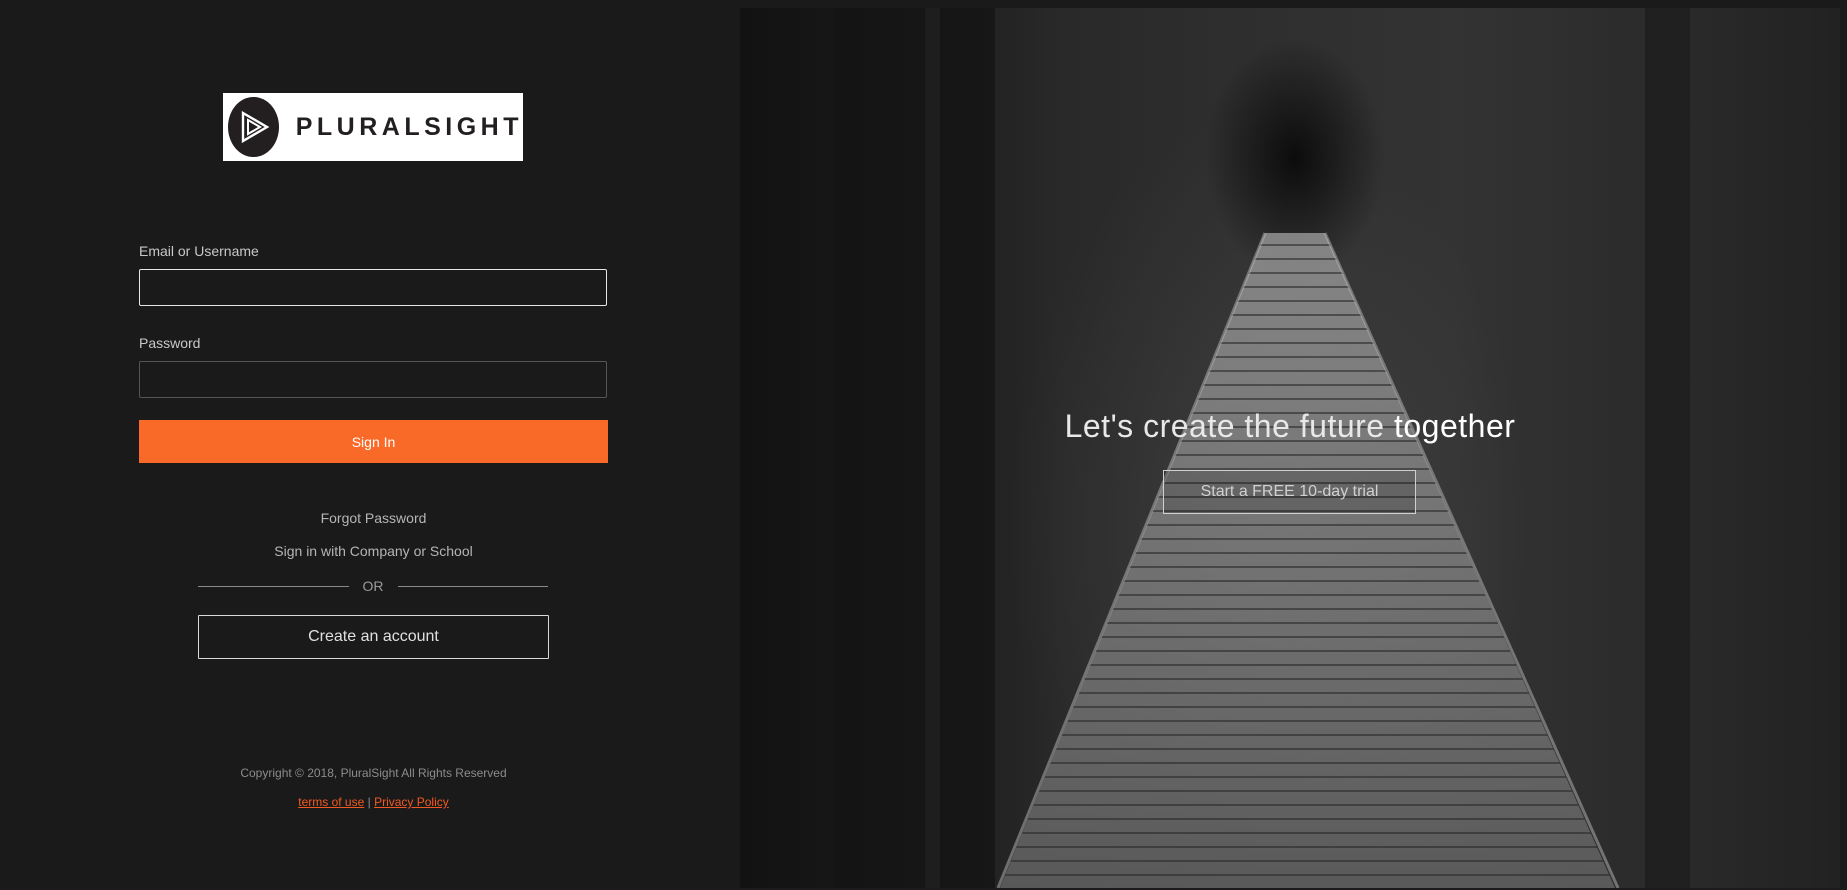 This screenshot has height=890, width=1847. Describe the element at coordinates (1289, 492) in the screenshot. I see `free-trial-button: Start a FREE 10-day trial` at that location.